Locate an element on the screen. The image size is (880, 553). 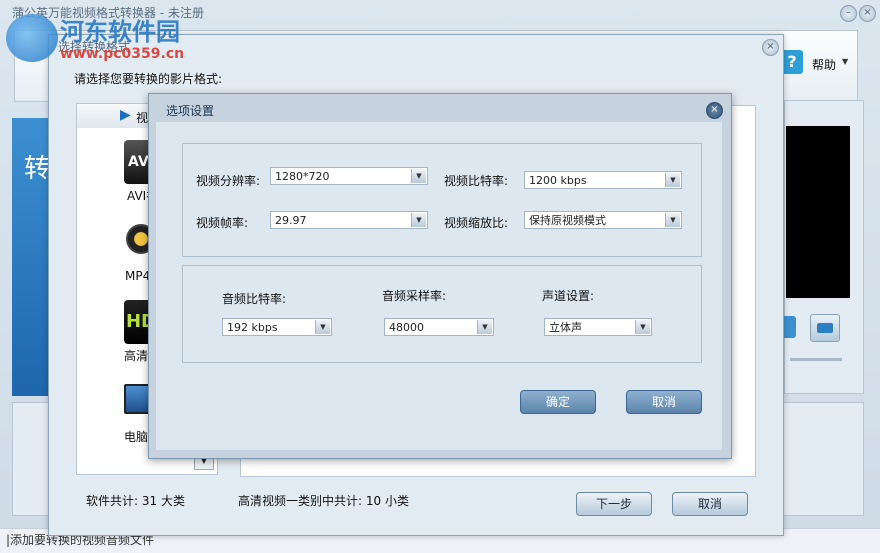
minimize-button: – is located at coordinates (848, 13).